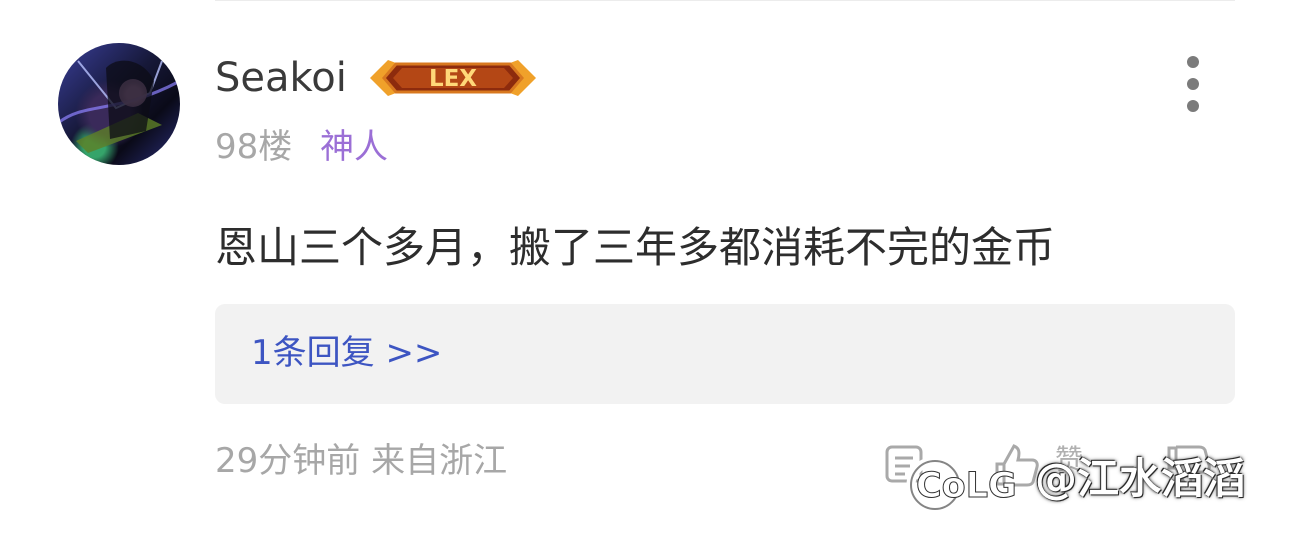  I want to click on more-options-button, so click(1193, 85).